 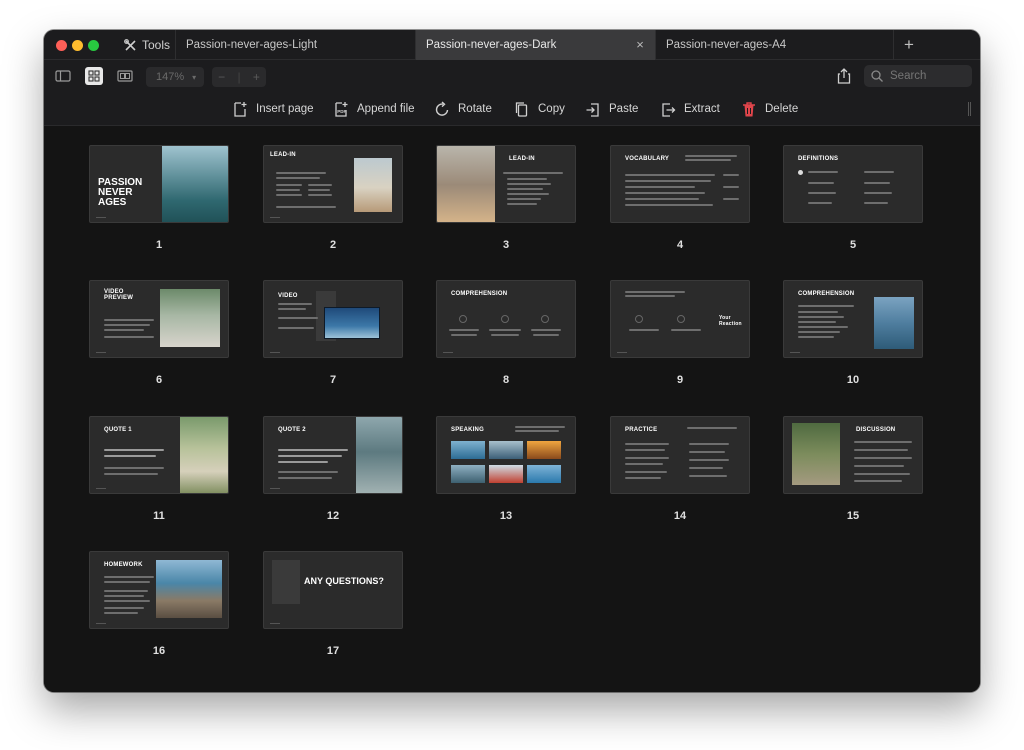 What do you see at coordinates (159, 184) in the screenshot?
I see `page-thumbnail-image: PASSION NEVER AGES` at bounding box center [159, 184].